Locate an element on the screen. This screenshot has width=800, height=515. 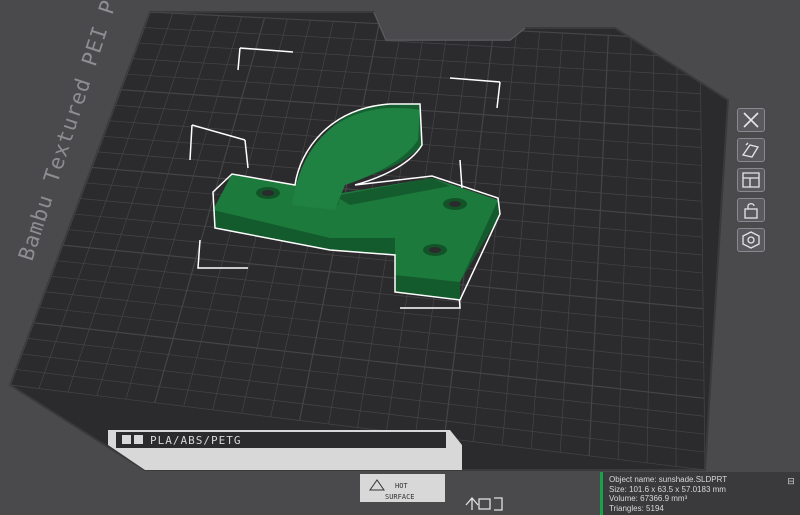
plate-bottom-icons is located at coordinates (484, 504).